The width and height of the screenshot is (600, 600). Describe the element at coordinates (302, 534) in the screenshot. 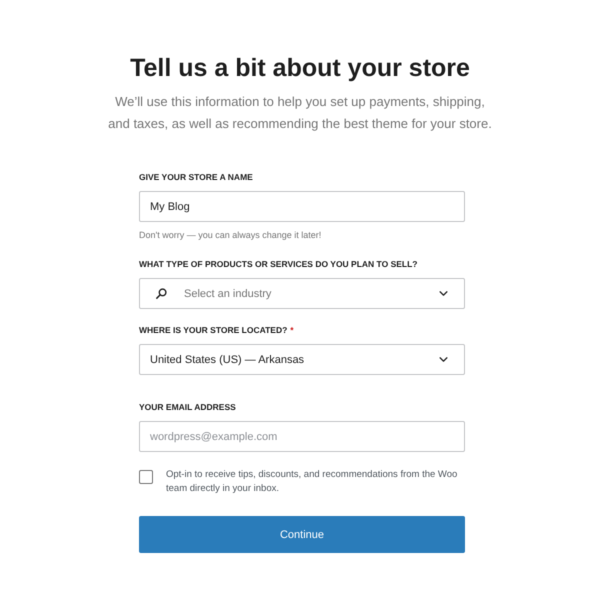

I see `continue-button: Continue` at that location.